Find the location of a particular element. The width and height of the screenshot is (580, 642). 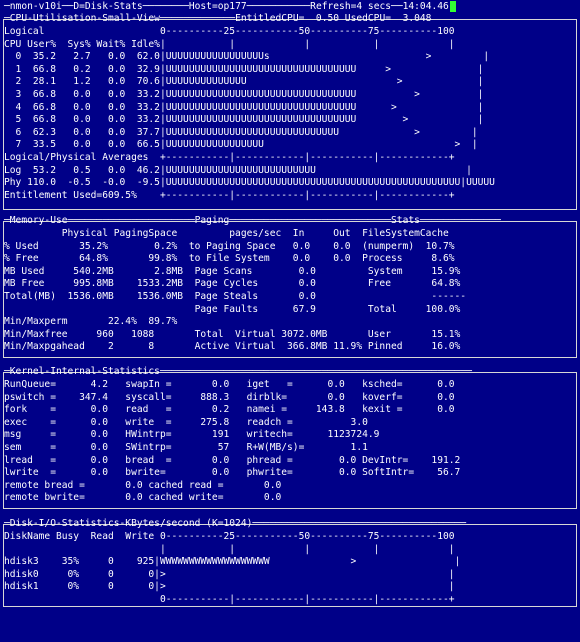

disk-row: hdisk3 35% 0 925|WWWWWWWWWWWWWWWWWWW > | is located at coordinates (232, 562).